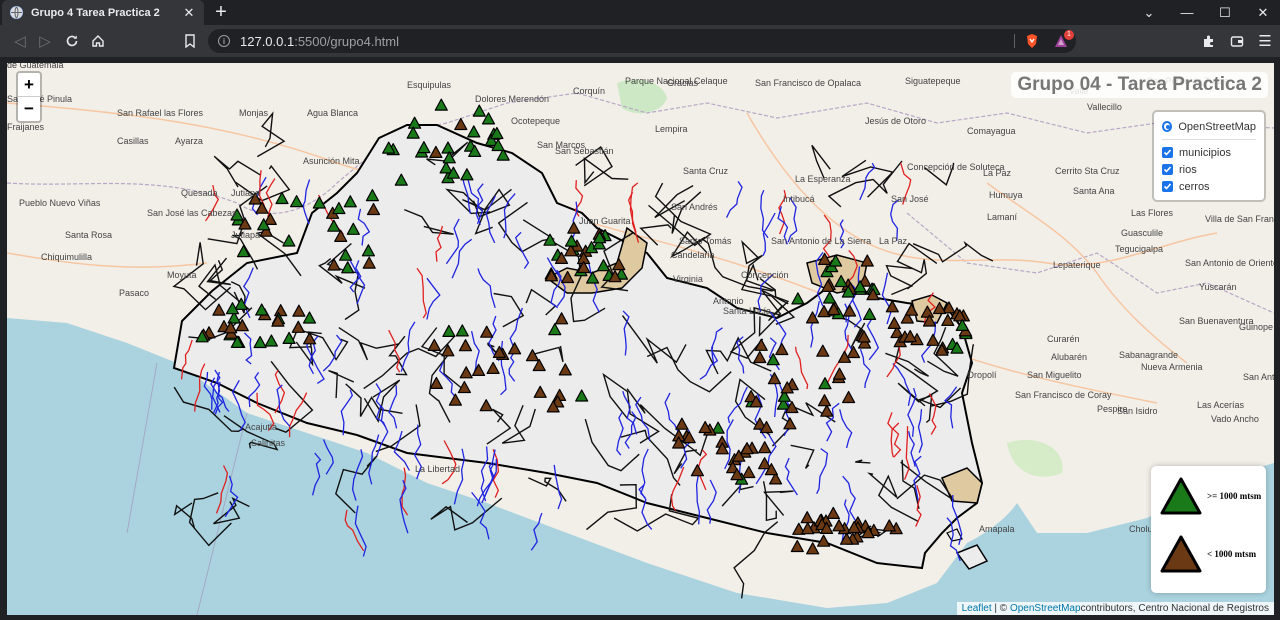 The image size is (1280, 620). I want to click on place-label: Cerrito Sta Cruz, so click(1087, 171).